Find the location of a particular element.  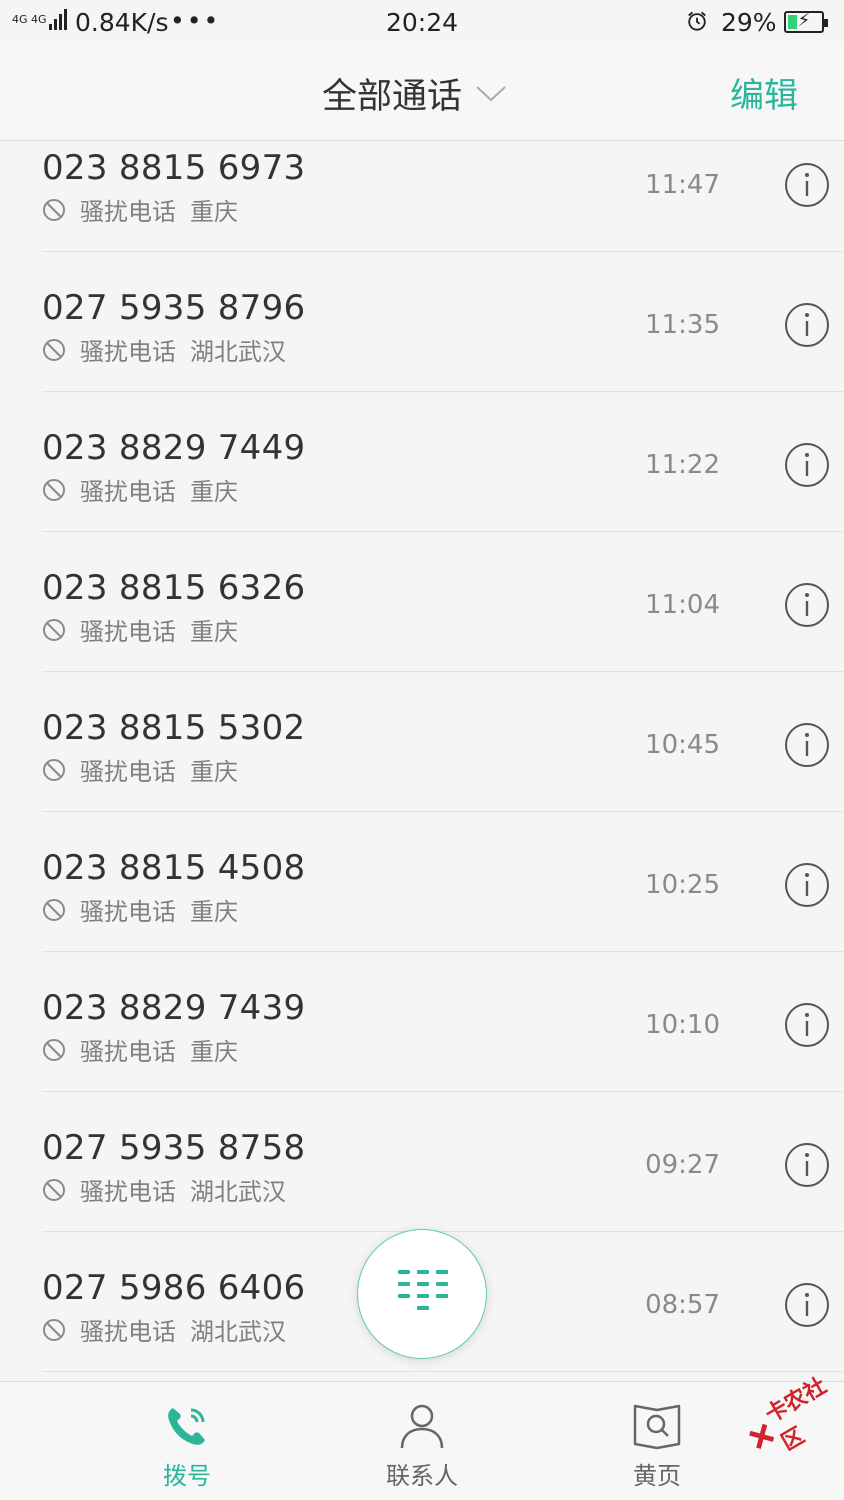

bottom-nav: 拨号 联系人 黄页 is located at coordinates (422, 1440).